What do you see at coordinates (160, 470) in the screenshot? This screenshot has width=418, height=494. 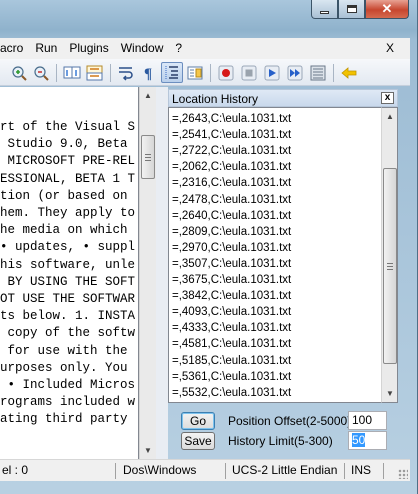 I see `status-eol: Dos\Windows` at bounding box center [160, 470].